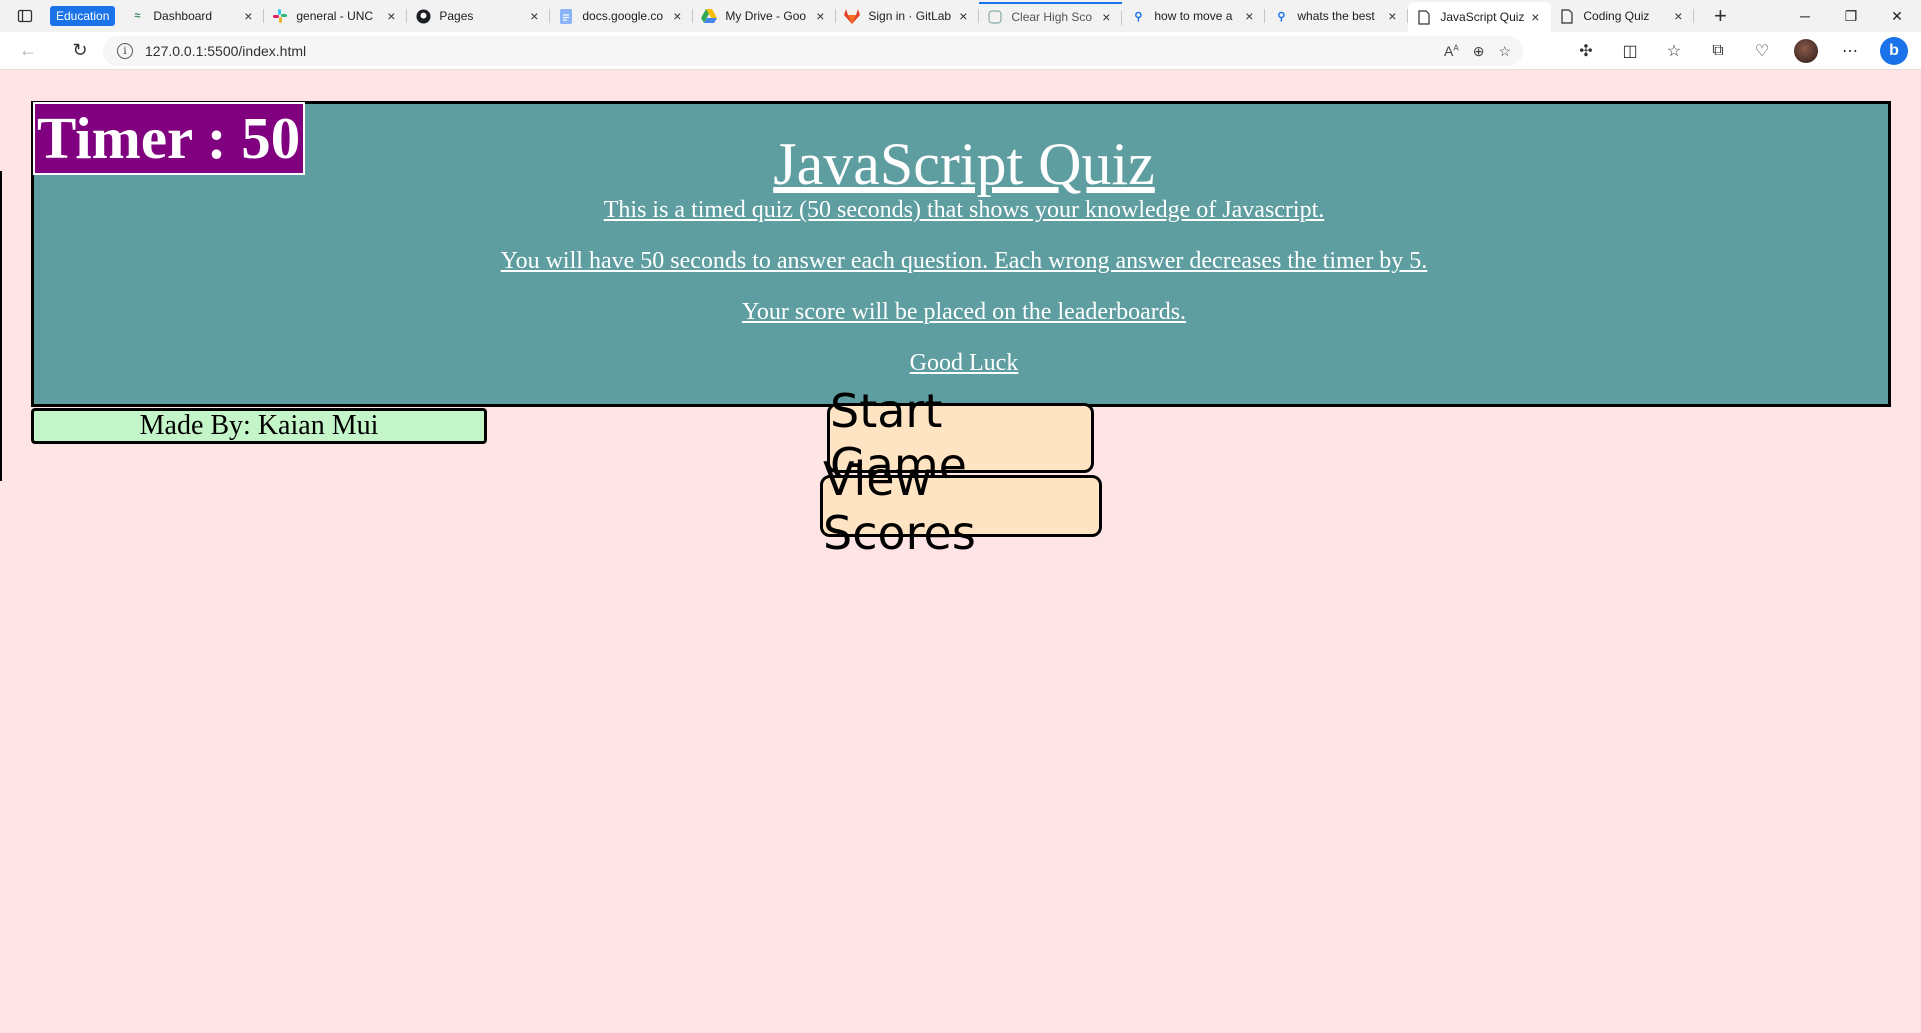 The width and height of the screenshot is (1921, 1033). I want to click on left-edge-divider, so click(1, 326).